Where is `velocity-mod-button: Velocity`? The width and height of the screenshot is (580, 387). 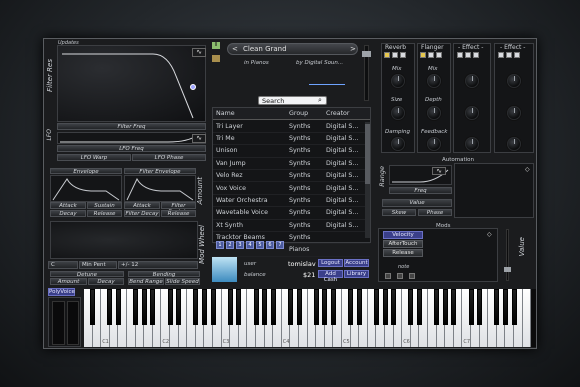 velocity-mod-button: Velocity is located at coordinates (403, 235).